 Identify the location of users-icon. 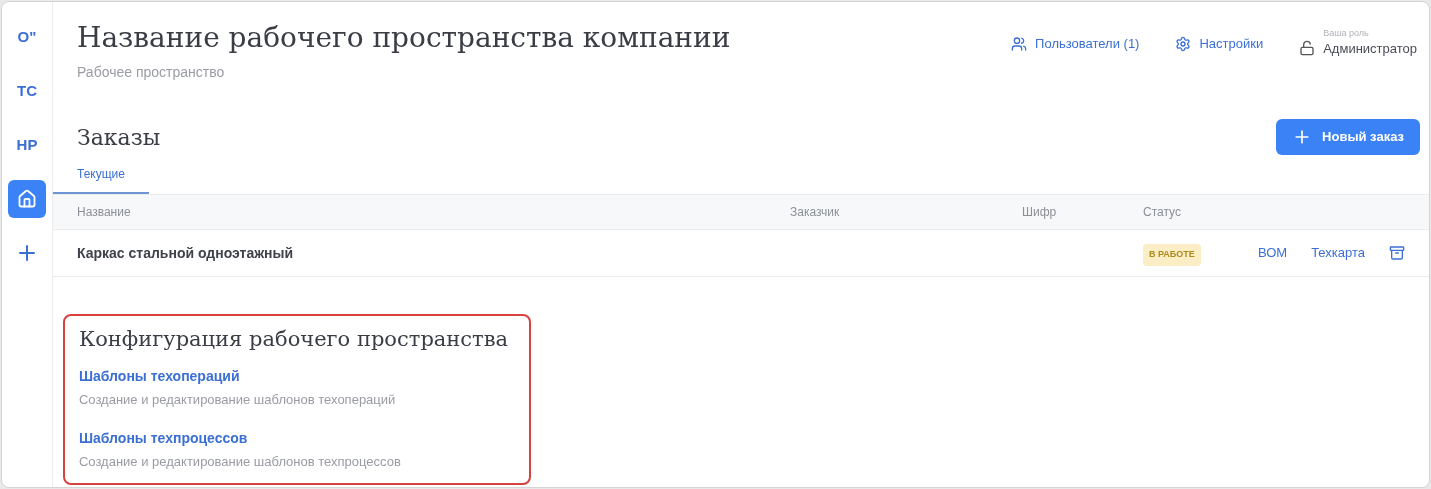
(1019, 43).